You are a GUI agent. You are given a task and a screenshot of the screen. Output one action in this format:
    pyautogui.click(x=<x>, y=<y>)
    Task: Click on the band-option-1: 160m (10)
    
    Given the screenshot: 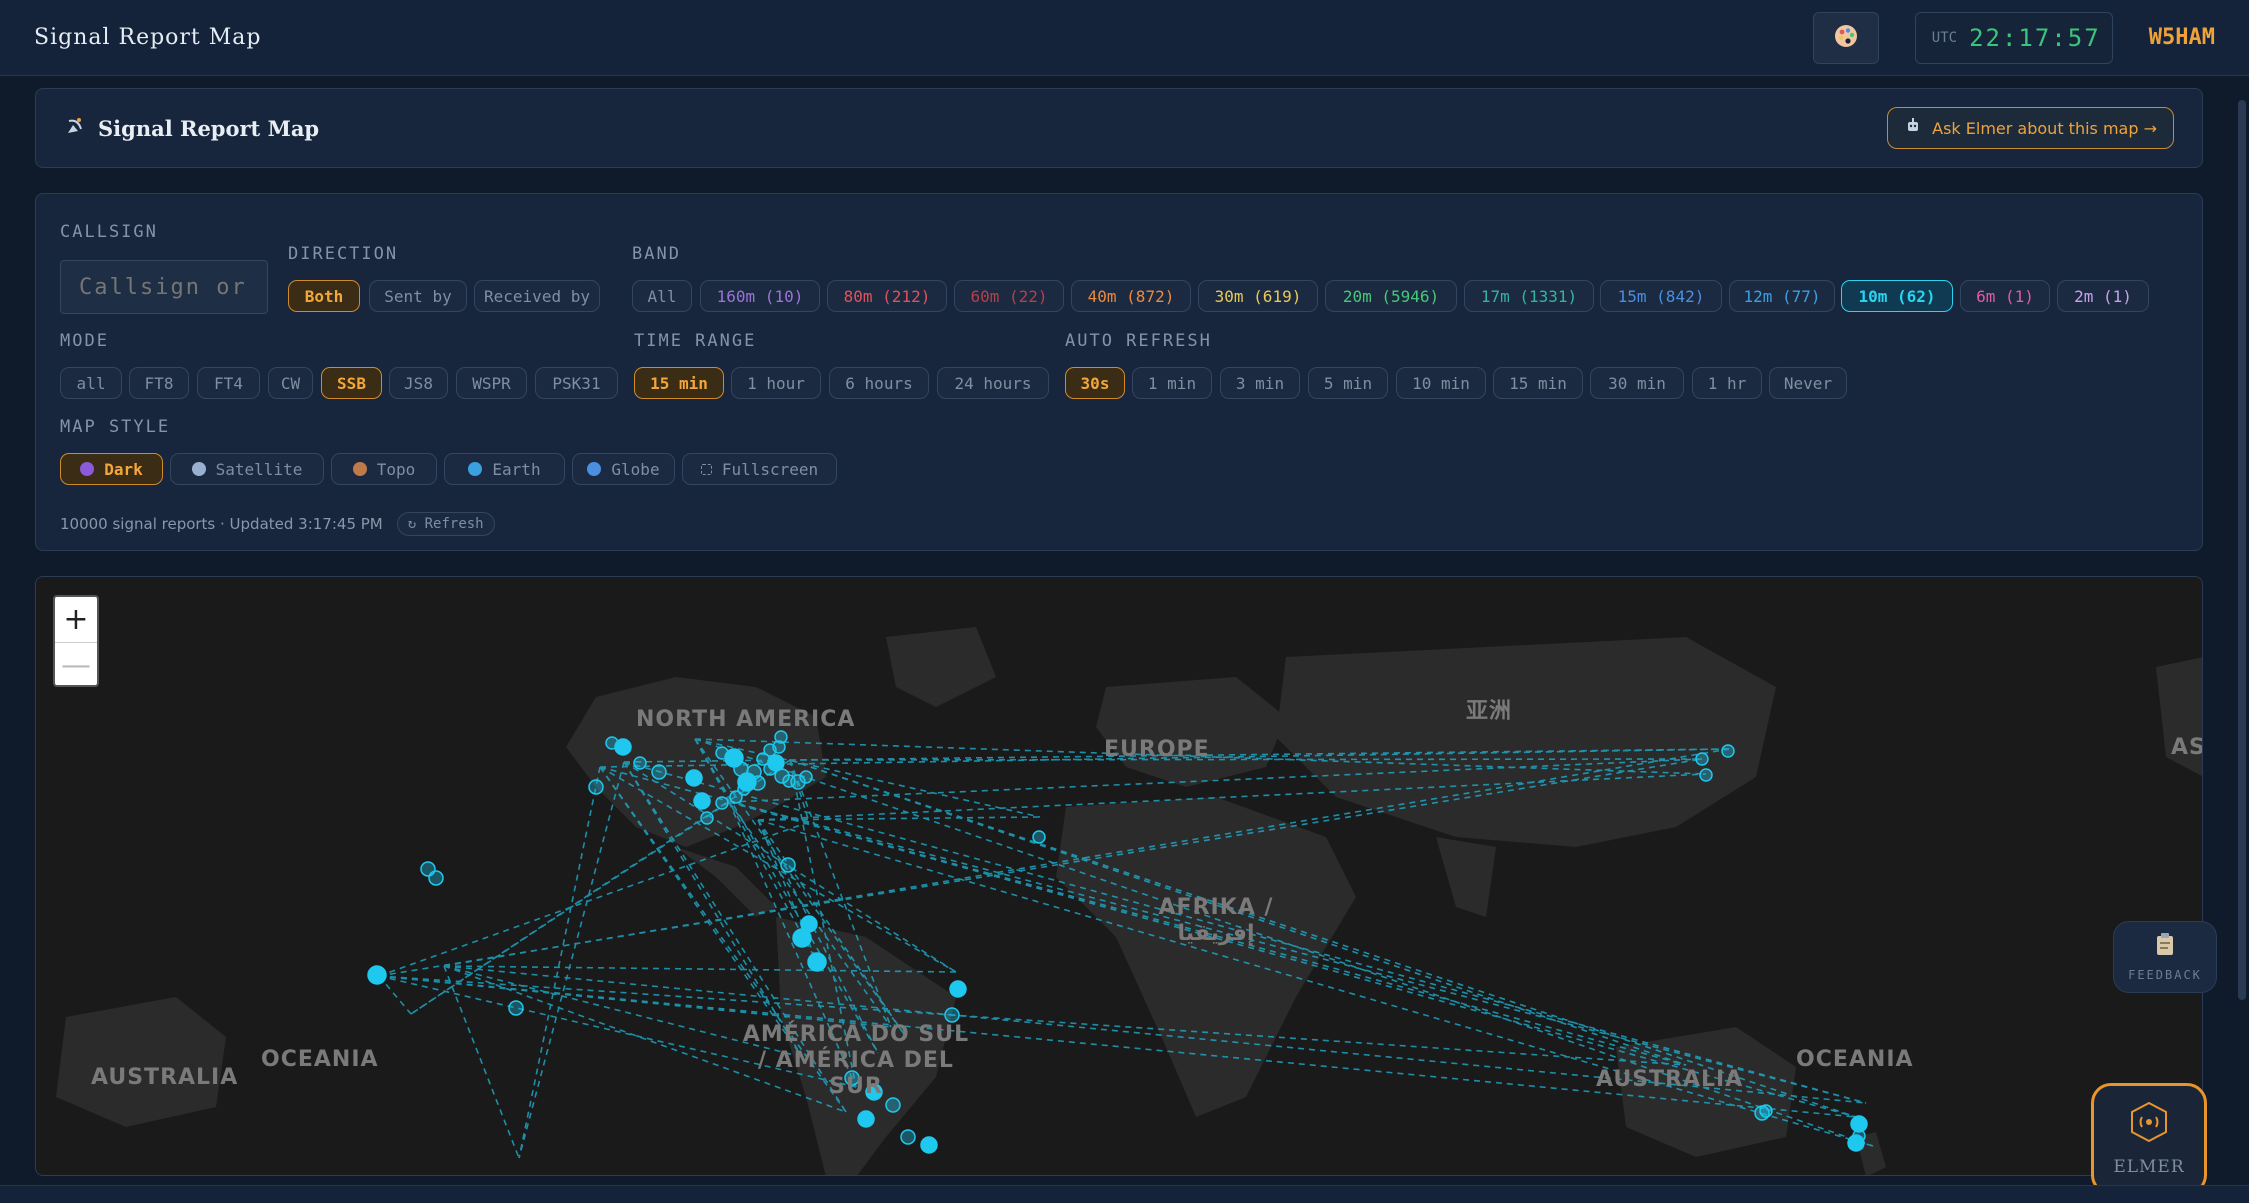 What is the action you would take?
    pyautogui.click(x=760, y=296)
    